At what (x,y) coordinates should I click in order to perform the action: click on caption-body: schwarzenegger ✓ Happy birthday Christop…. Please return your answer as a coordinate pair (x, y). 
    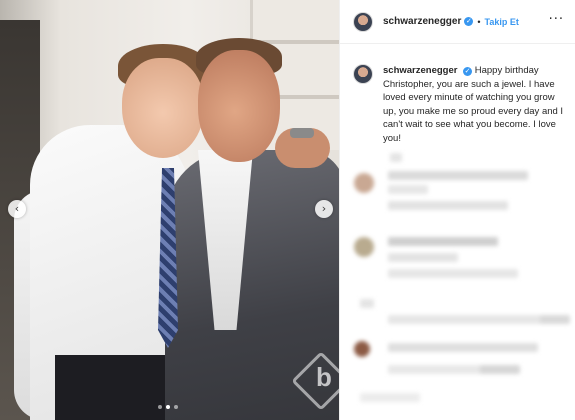
    Looking at the image, I should click on (474, 104).